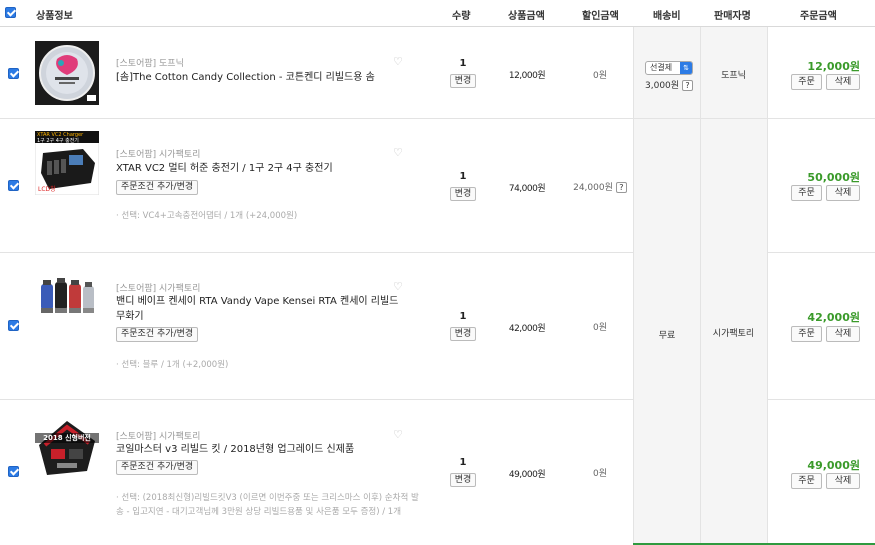  I want to click on selected-option: · 선택: 블루 / 1개 (+2,000원), so click(172, 365).